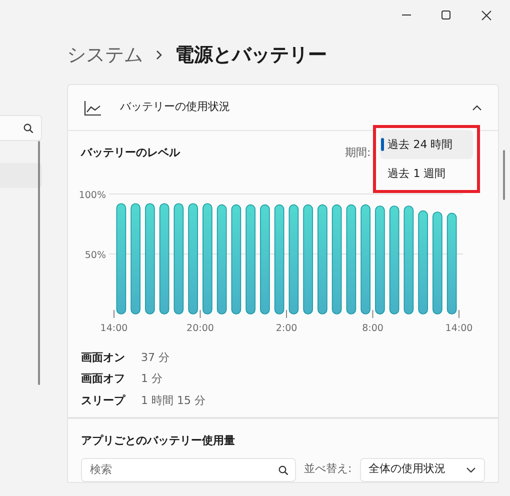 This screenshot has width=510, height=496. I want to click on section-header: バッテリーの使用状況, so click(283, 107).